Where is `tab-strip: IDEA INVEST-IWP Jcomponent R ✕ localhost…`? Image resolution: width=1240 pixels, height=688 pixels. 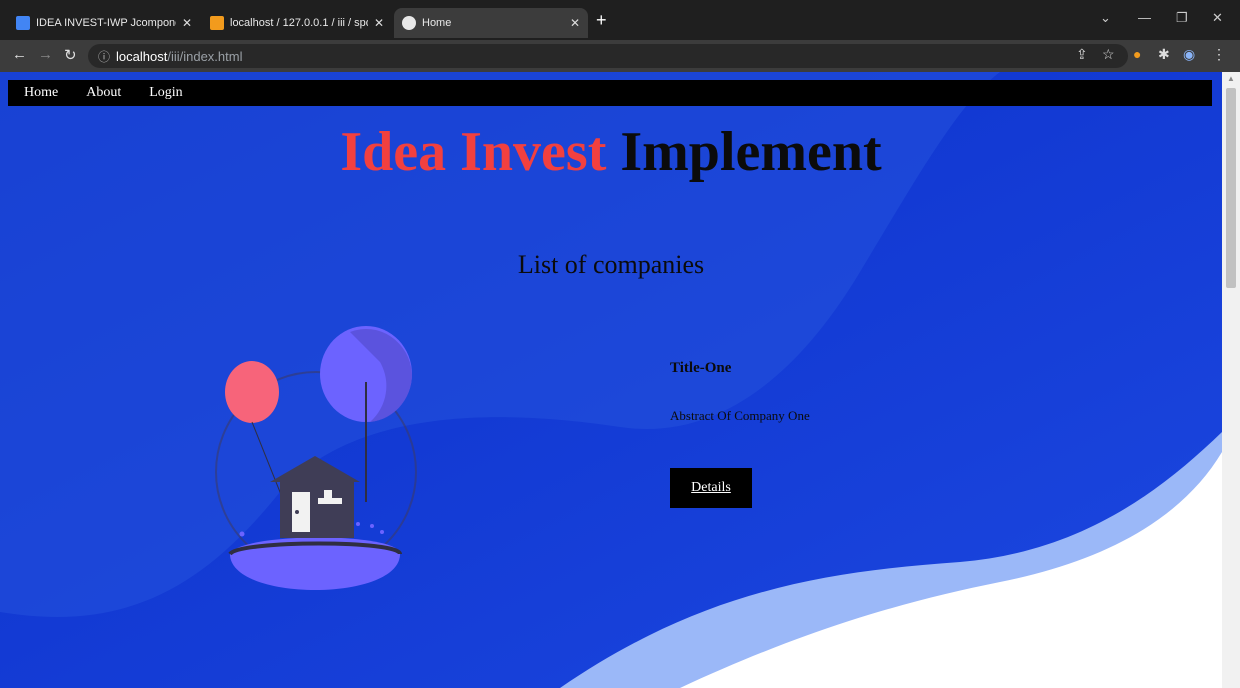 tab-strip: IDEA INVEST-IWP Jcomponent R ✕ localhost… is located at coordinates (620, 20).